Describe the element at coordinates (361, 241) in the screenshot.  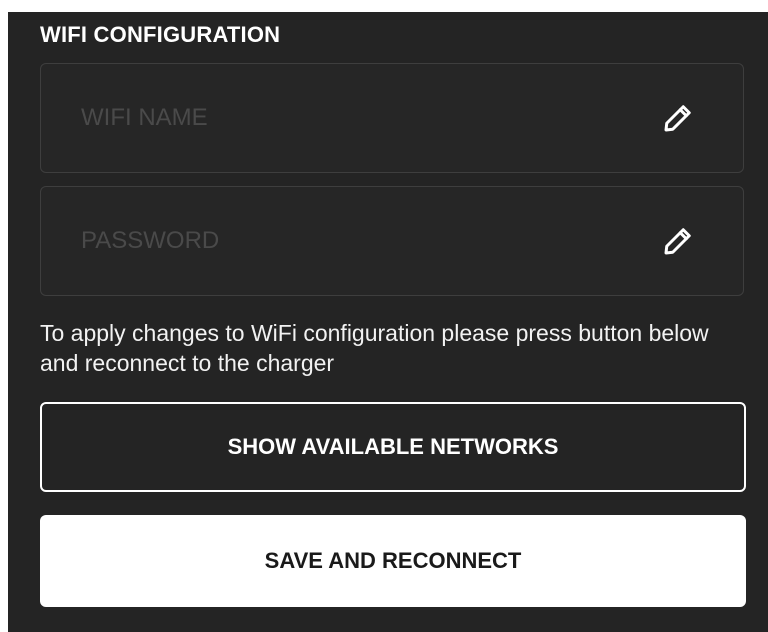
I see `password-input` at that location.